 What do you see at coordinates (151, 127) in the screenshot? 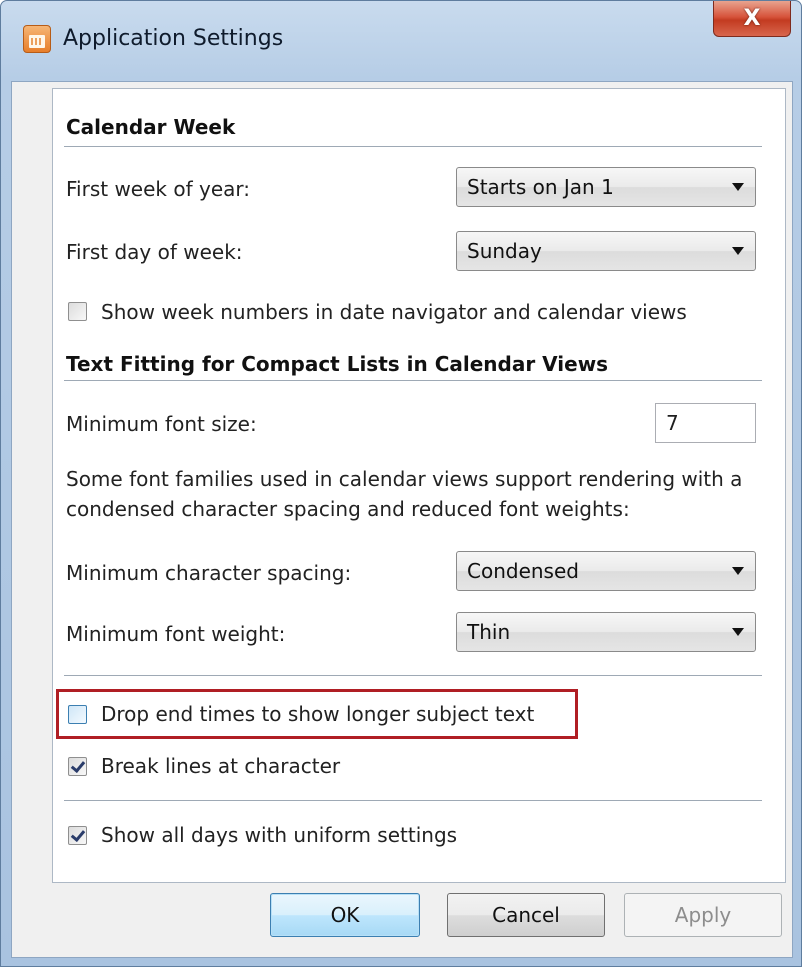
I see `calendar-week-header: Calendar Week` at bounding box center [151, 127].